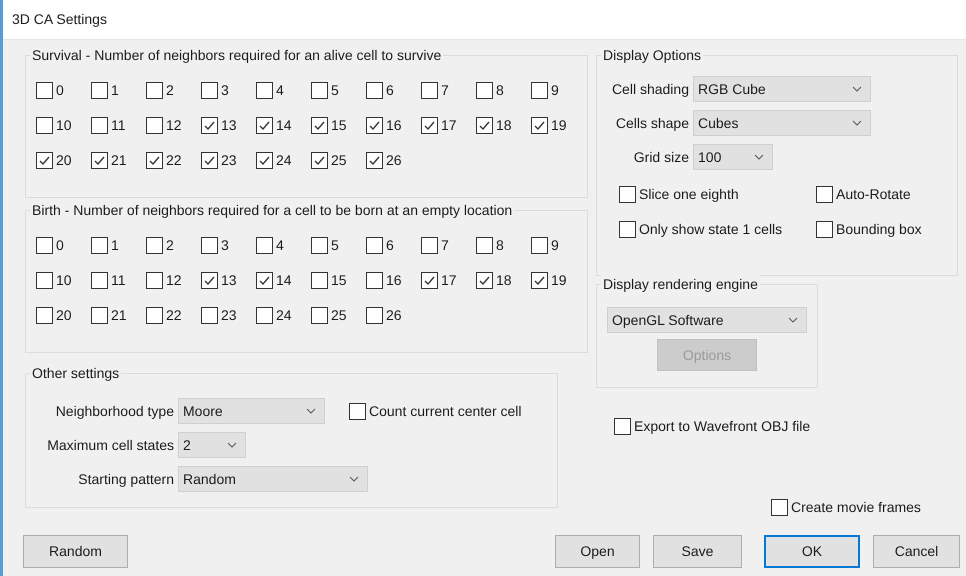 Image resolution: width=966 pixels, height=576 pixels. I want to click on dialog-button: Cancel, so click(916, 551).